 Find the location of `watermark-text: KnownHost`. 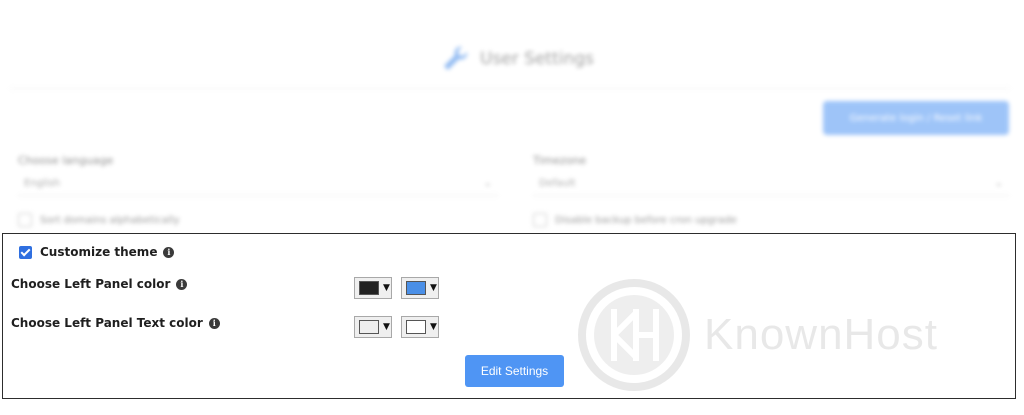

watermark-text: KnownHost is located at coordinates (821, 334).